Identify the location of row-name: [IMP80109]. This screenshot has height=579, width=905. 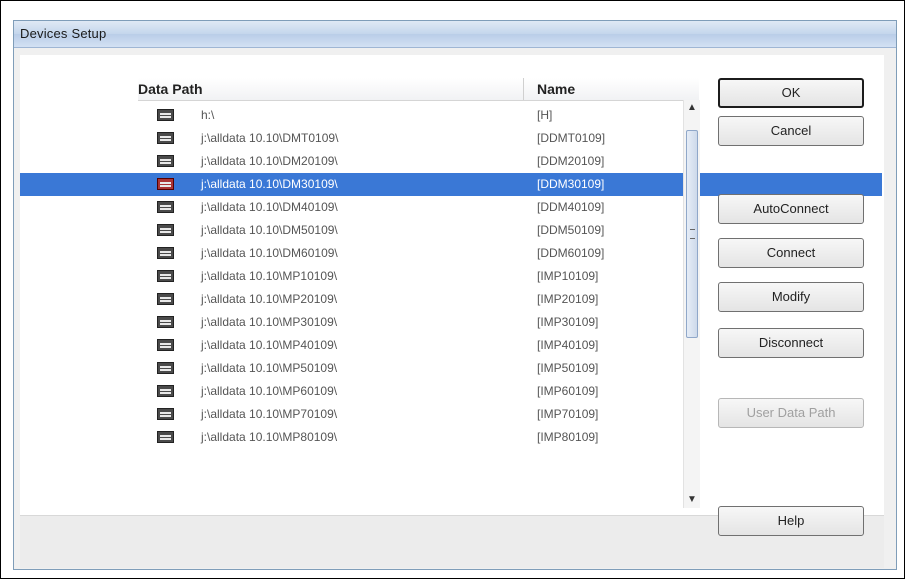
(568, 437).